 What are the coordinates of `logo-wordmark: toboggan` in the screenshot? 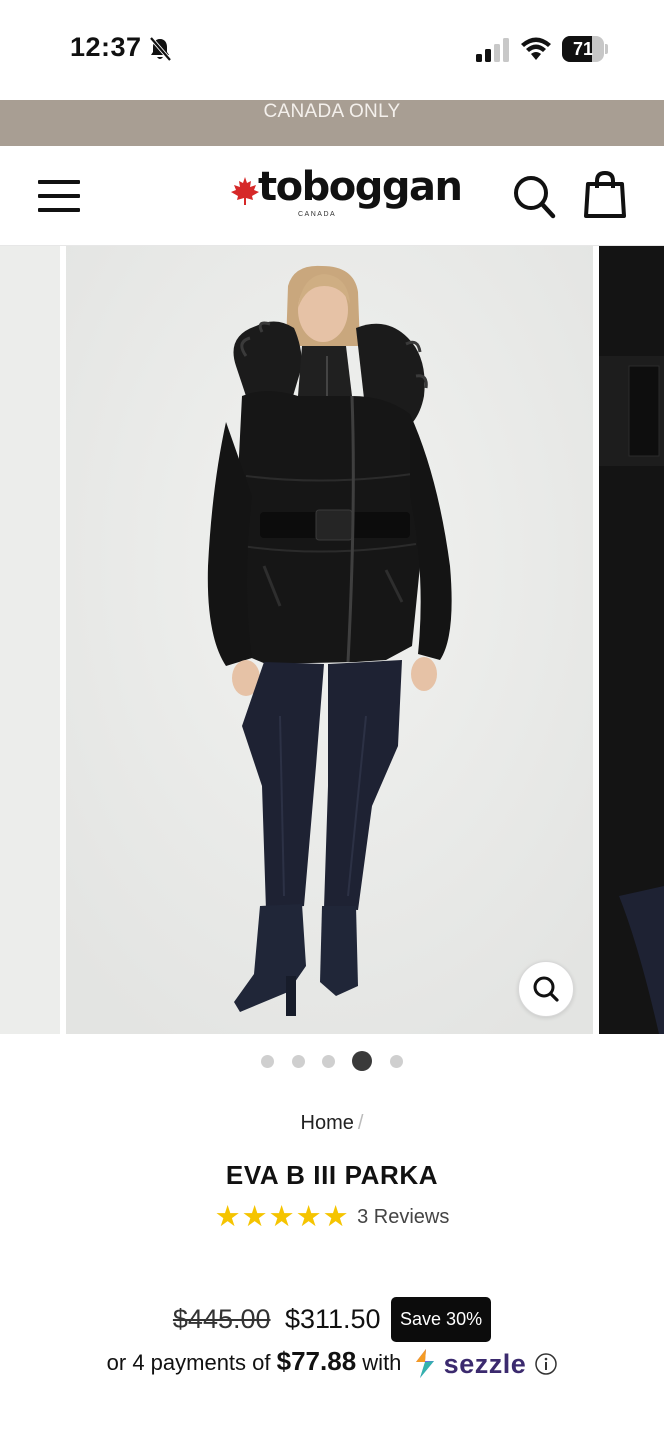 It's located at (360, 187).